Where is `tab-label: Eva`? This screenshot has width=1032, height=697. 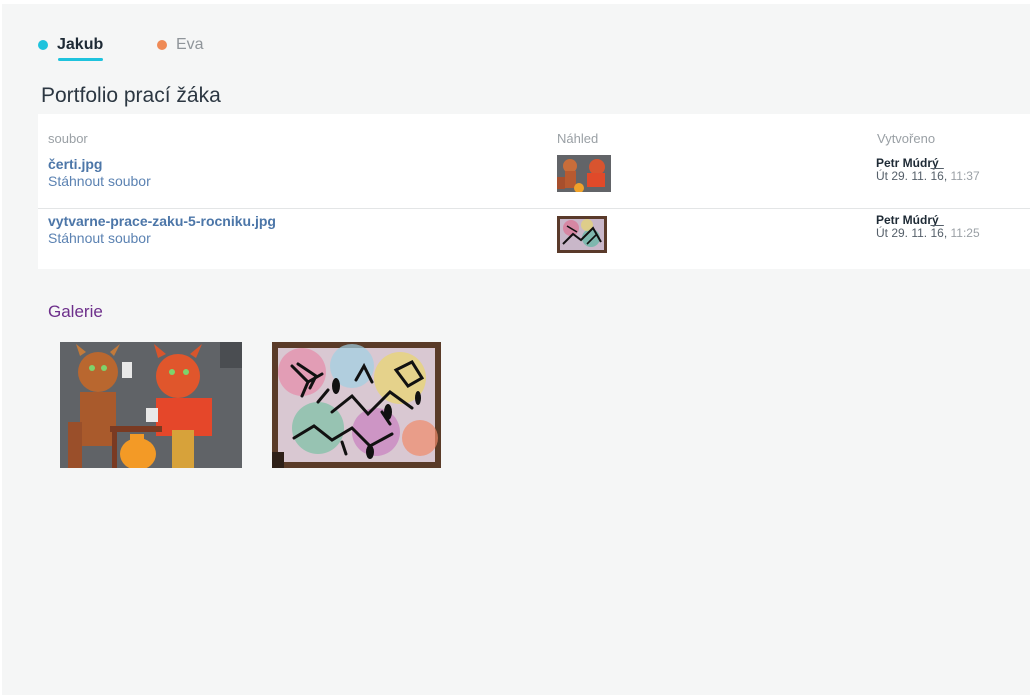
tab-label: Eva is located at coordinates (190, 44).